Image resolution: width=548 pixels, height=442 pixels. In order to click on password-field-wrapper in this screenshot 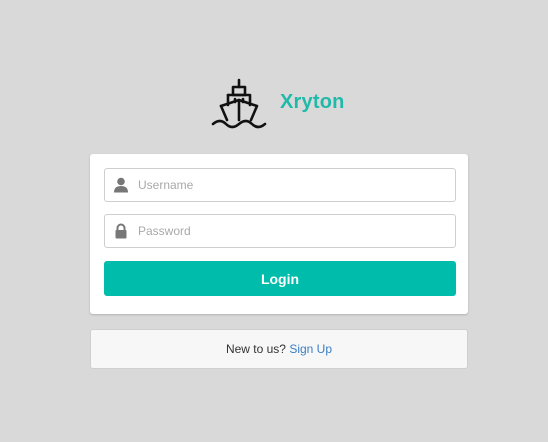, I will do `click(280, 231)`.